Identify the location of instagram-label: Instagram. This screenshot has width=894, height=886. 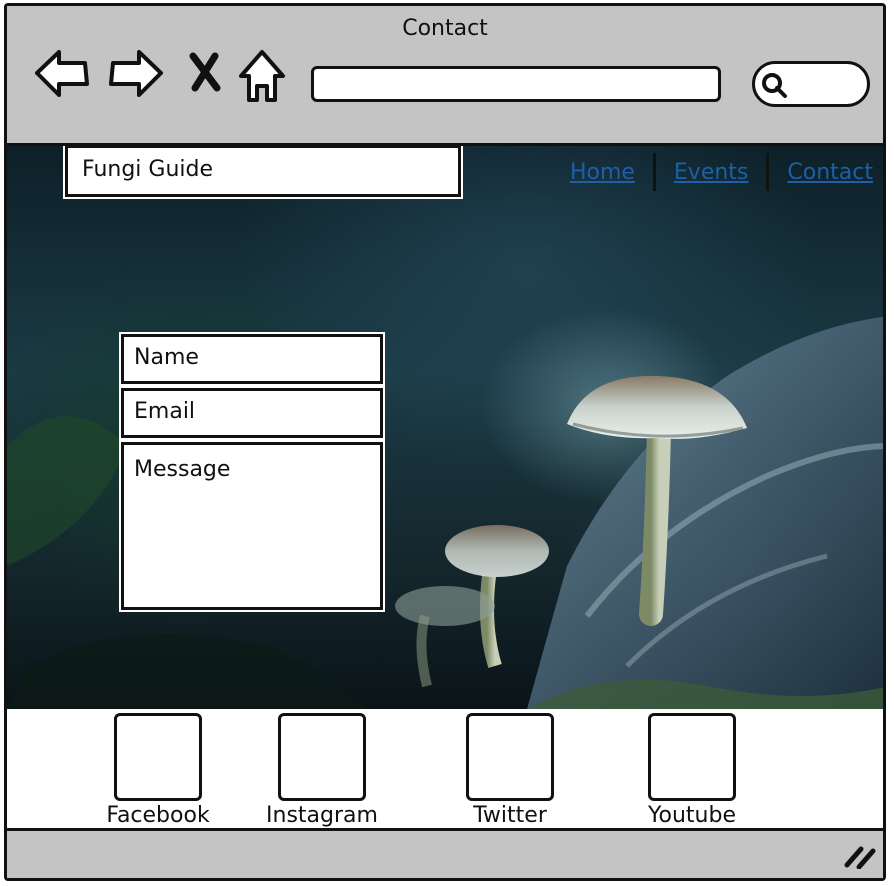
(322, 815).